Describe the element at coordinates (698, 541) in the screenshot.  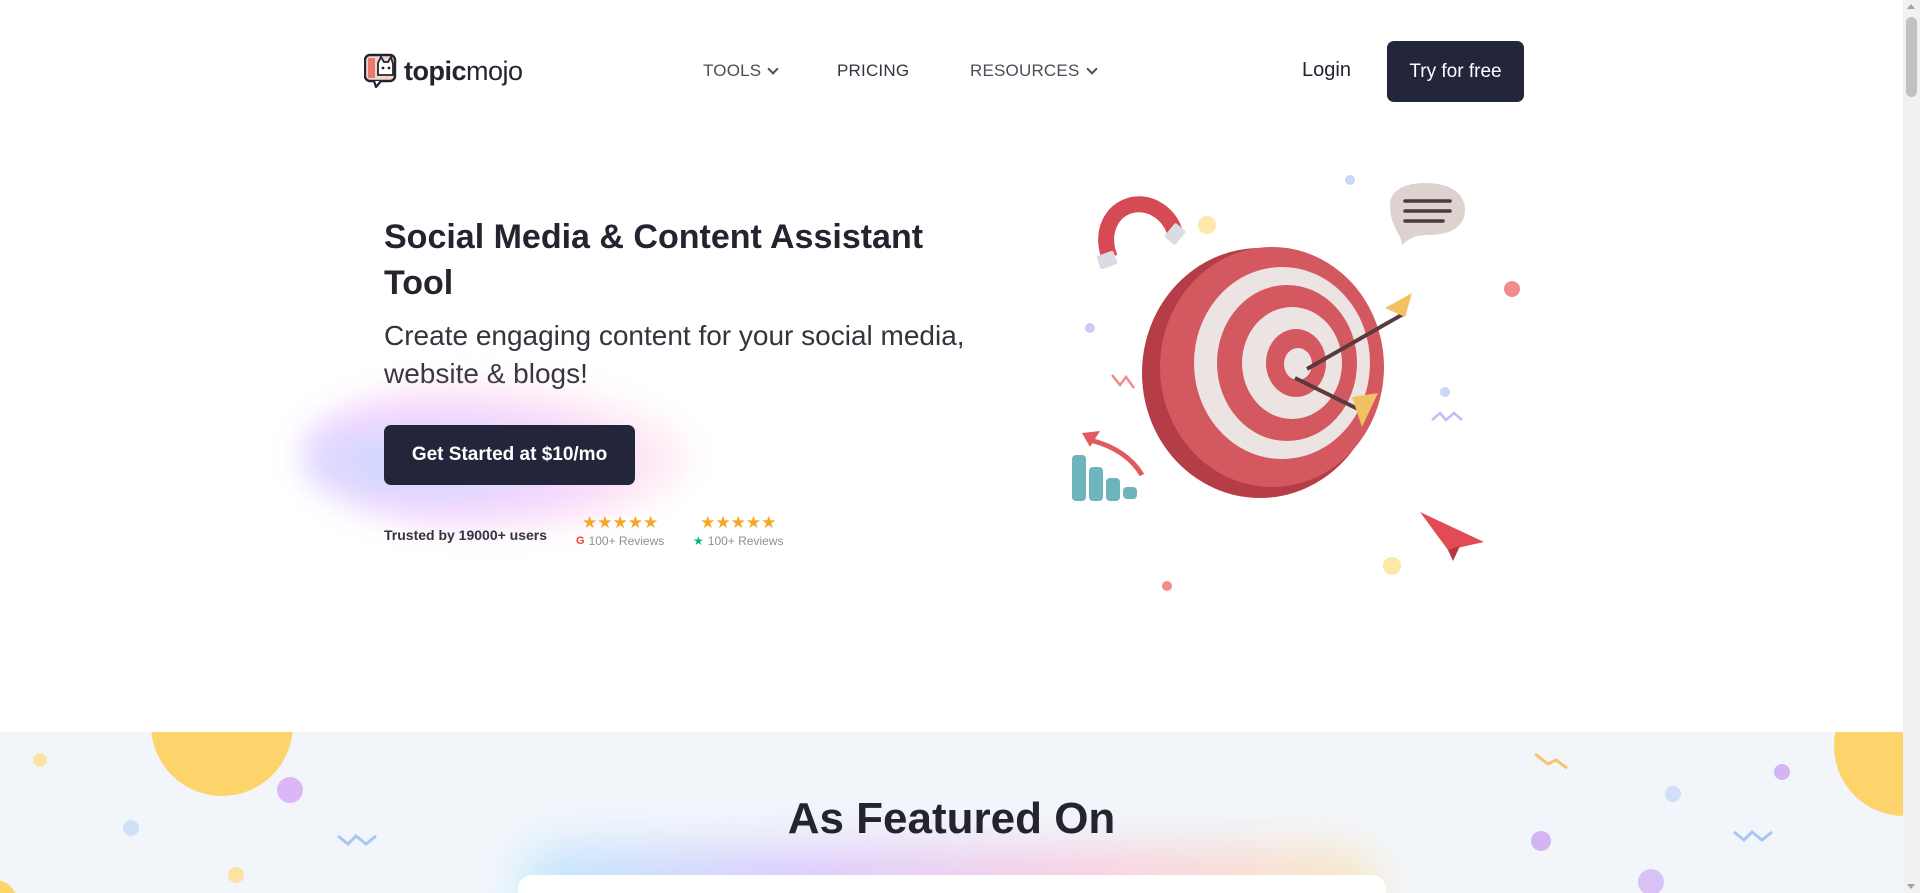
I see `trustpilot-star-icon: ★` at that location.